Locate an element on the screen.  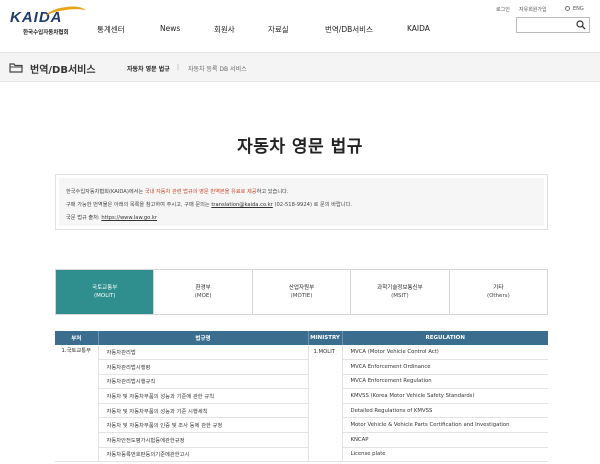
law-name-cell: 자동차 및 자동차부품의 성능과 기준에 관한 규칙 is located at coordinates (203, 396).